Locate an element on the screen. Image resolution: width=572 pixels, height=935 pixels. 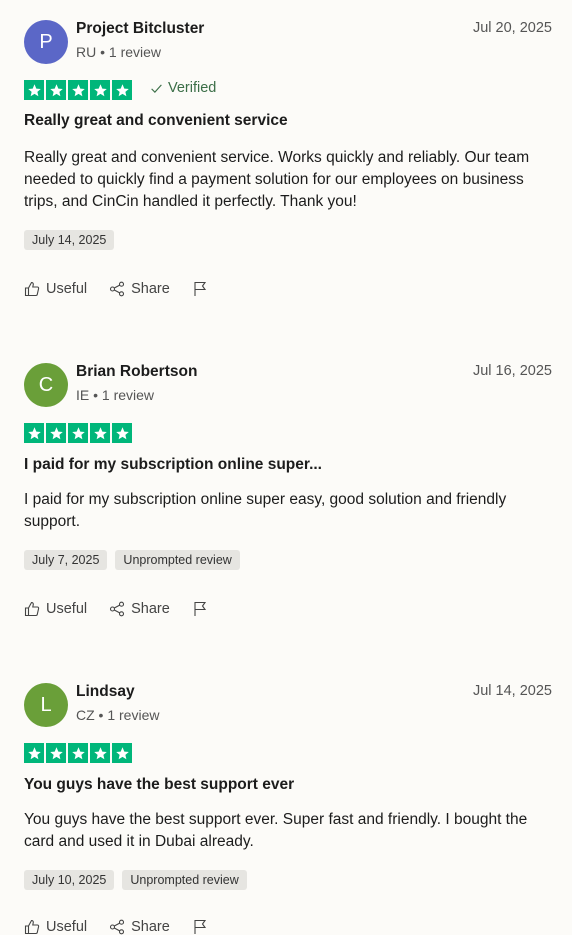
reviewer-name: Project Bitcluster is located at coordinates (140, 29).